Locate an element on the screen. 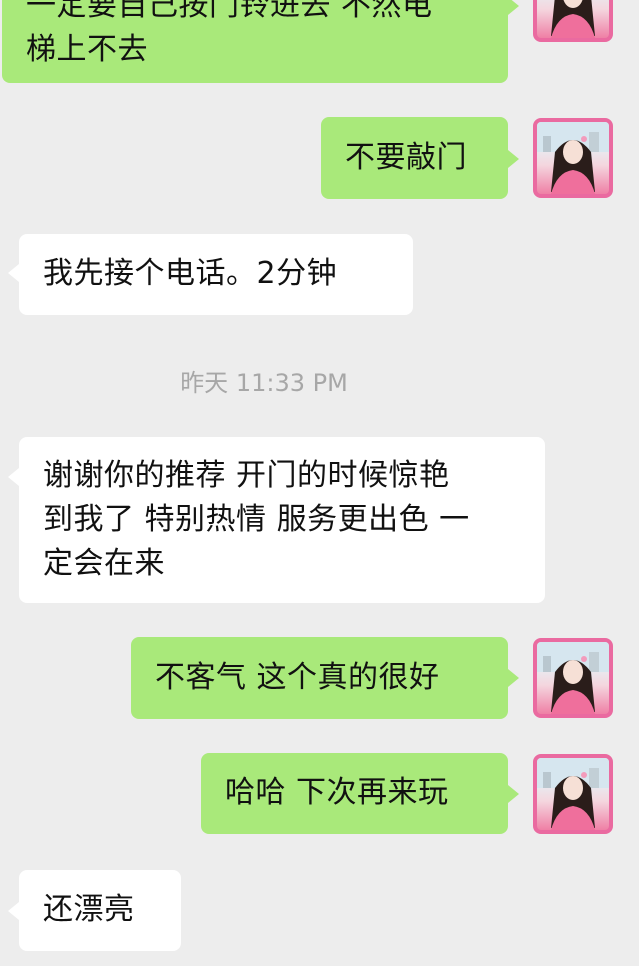 This screenshot has height=966, width=639. message-text-line: 谢谢你的推荐 开门的时候惊艳 is located at coordinates (246, 475).